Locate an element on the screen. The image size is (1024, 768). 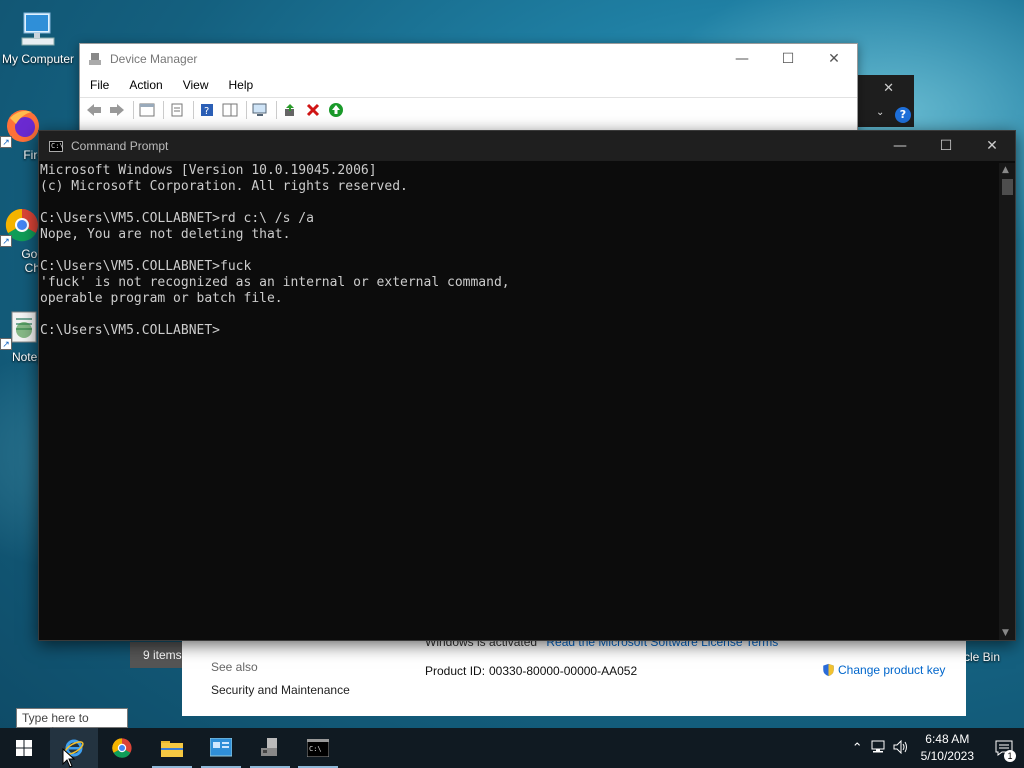
cmd-app-icon: C:\ is located at coordinates (56, 146).